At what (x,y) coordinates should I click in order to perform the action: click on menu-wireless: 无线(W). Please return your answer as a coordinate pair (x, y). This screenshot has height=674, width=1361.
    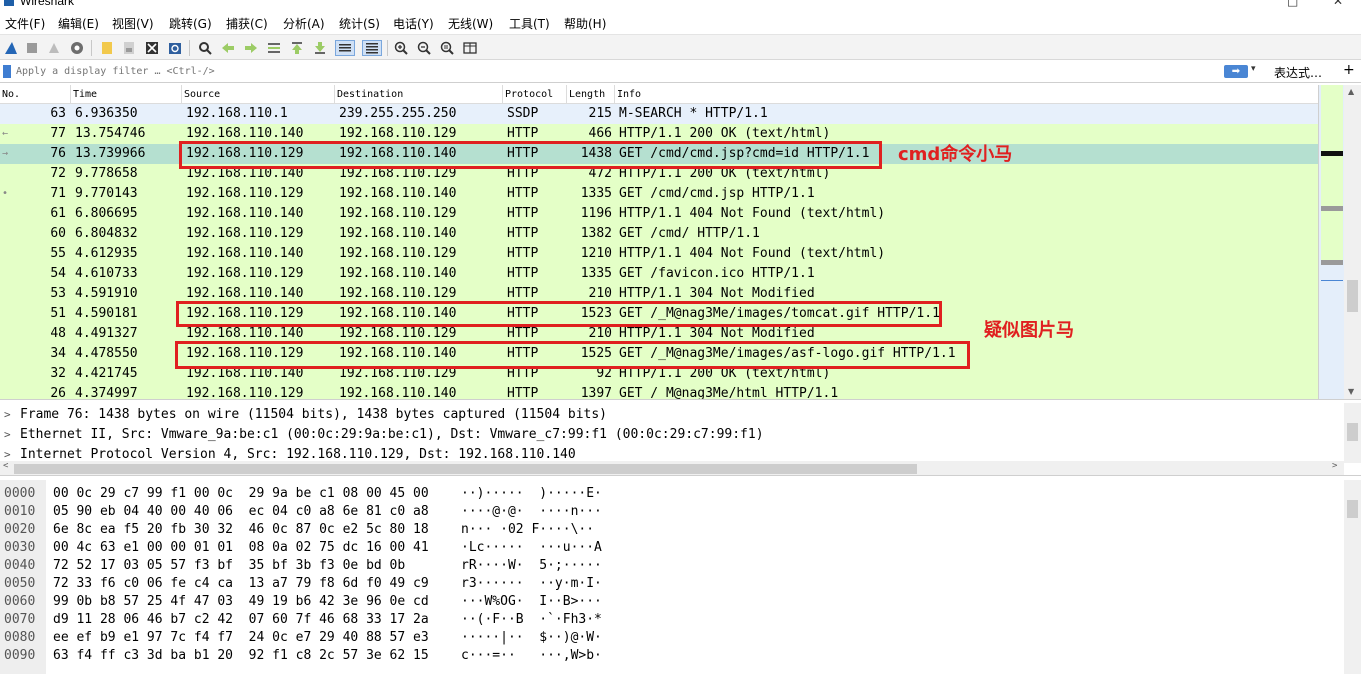
    Looking at the image, I should click on (470, 23).